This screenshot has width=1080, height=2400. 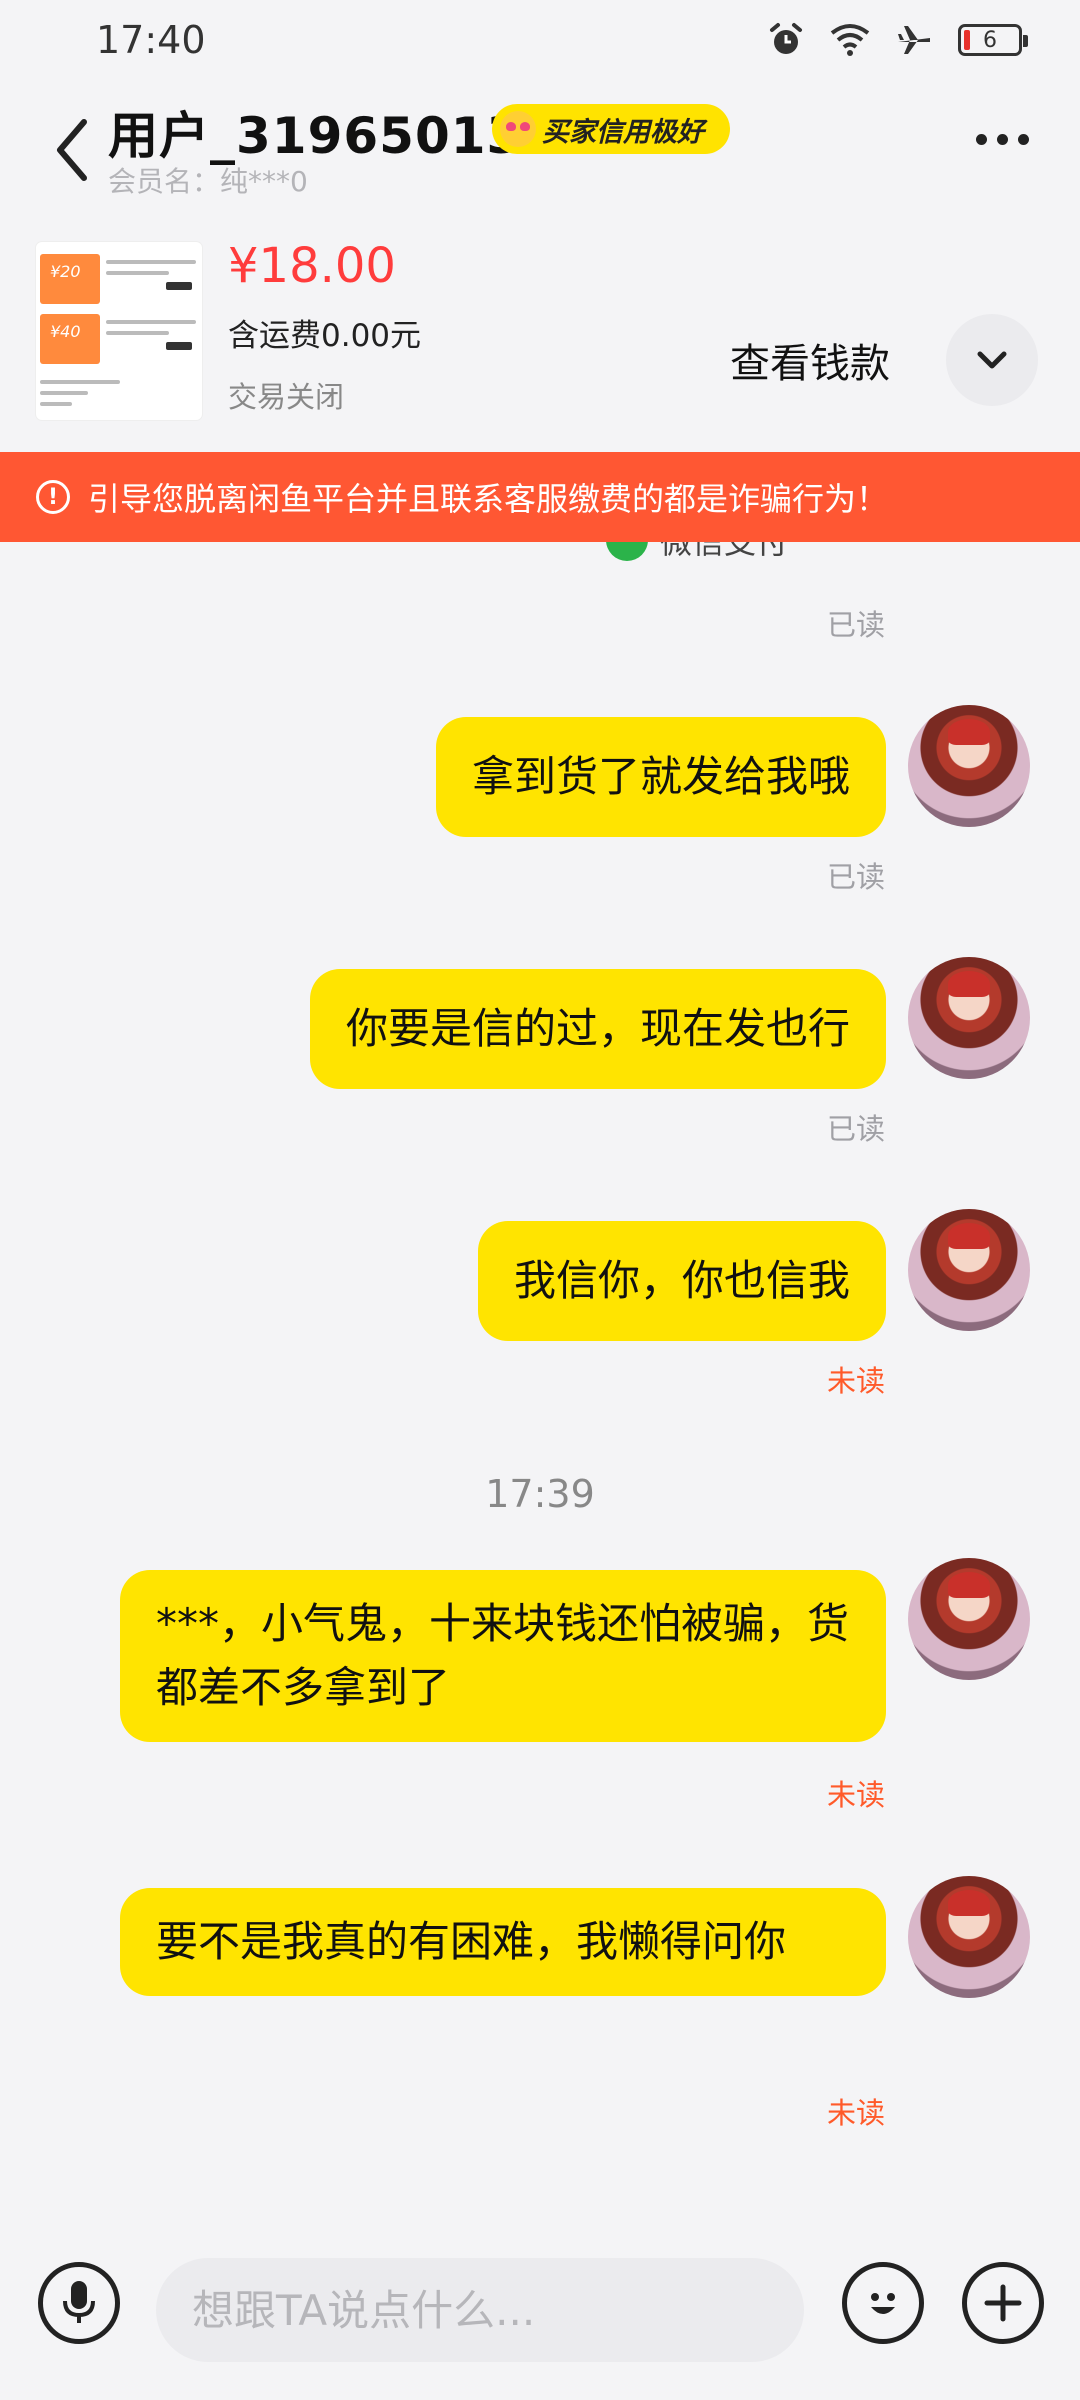 I want to click on wifi-icon, so click(x=850, y=40).